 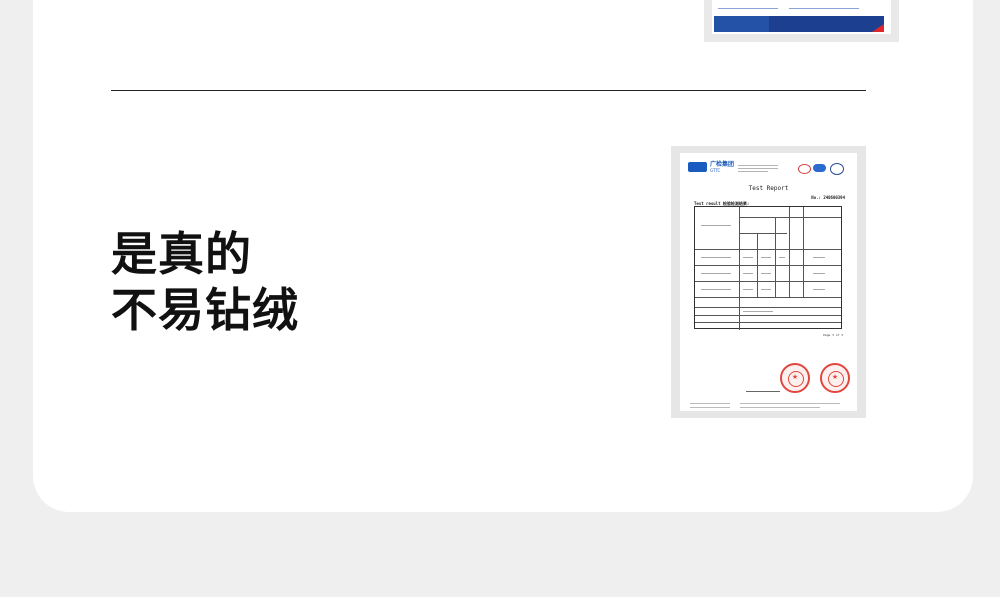 What do you see at coordinates (741, 24) in the screenshot?
I see `footer-band-left` at bounding box center [741, 24].